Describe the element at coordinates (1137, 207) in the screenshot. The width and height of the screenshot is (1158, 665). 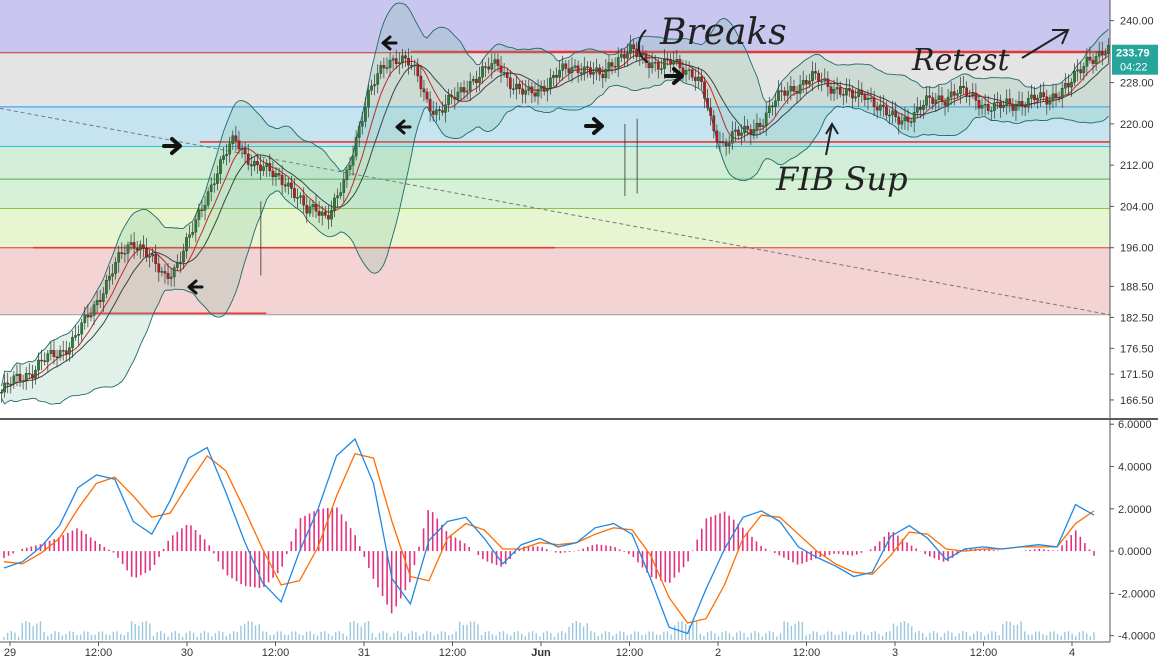
I see `price-axis-tick-label: 204.00` at that location.